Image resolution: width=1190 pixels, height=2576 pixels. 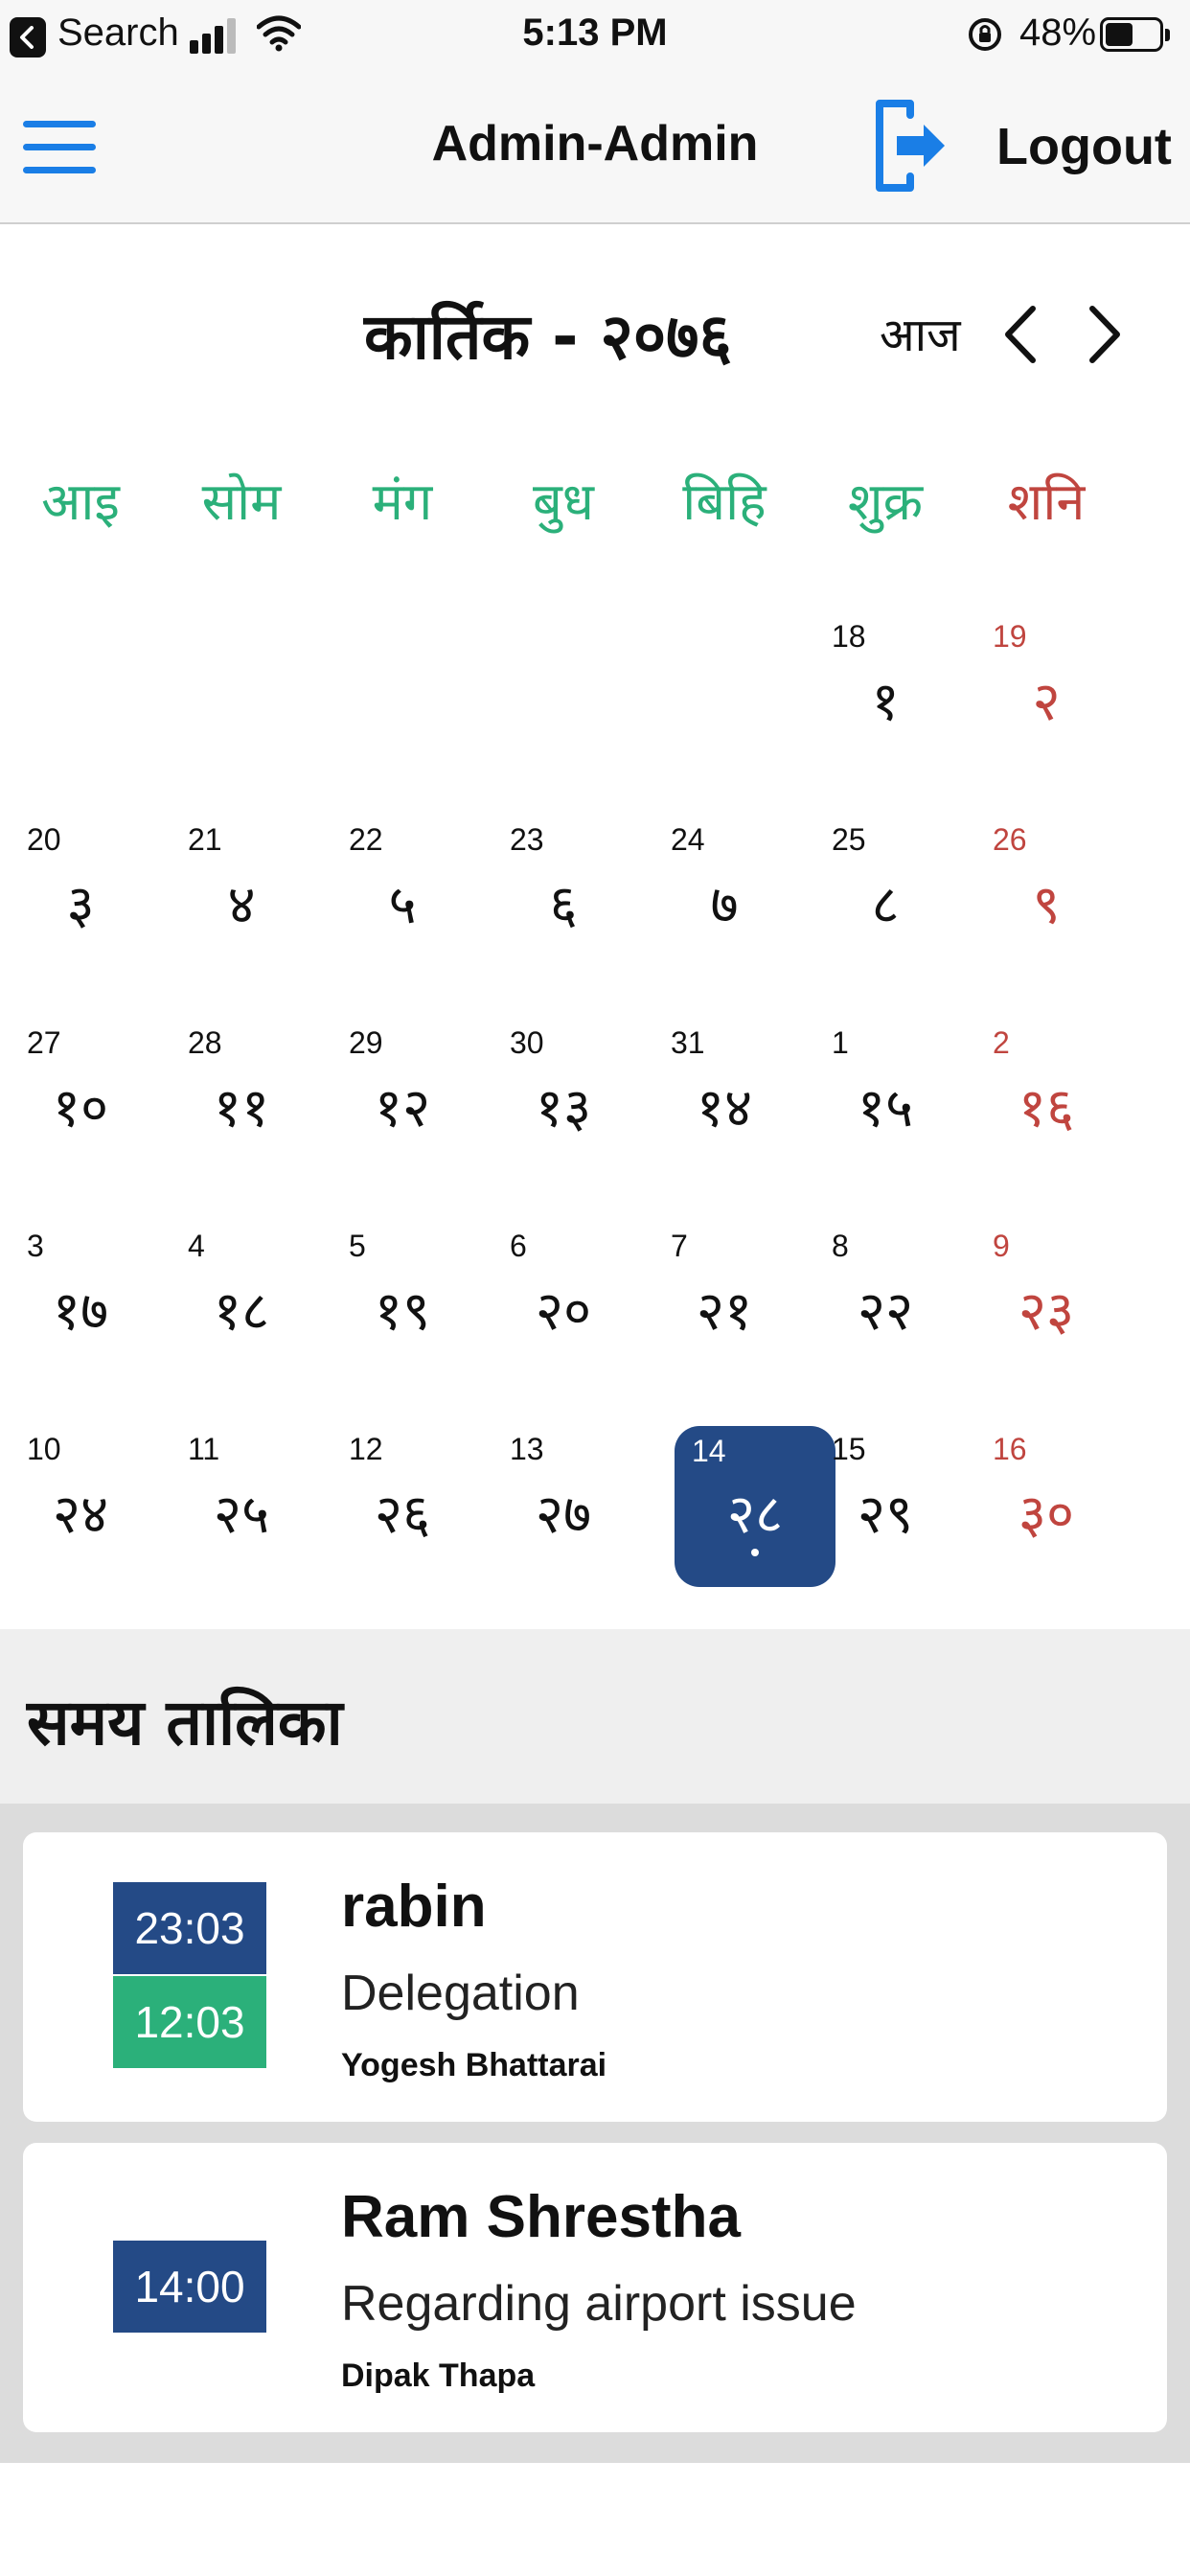 What do you see at coordinates (403, 1488) in the screenshot?
I see `calendar-day-cell: 12 २६` at bounding box center [403, 1488].